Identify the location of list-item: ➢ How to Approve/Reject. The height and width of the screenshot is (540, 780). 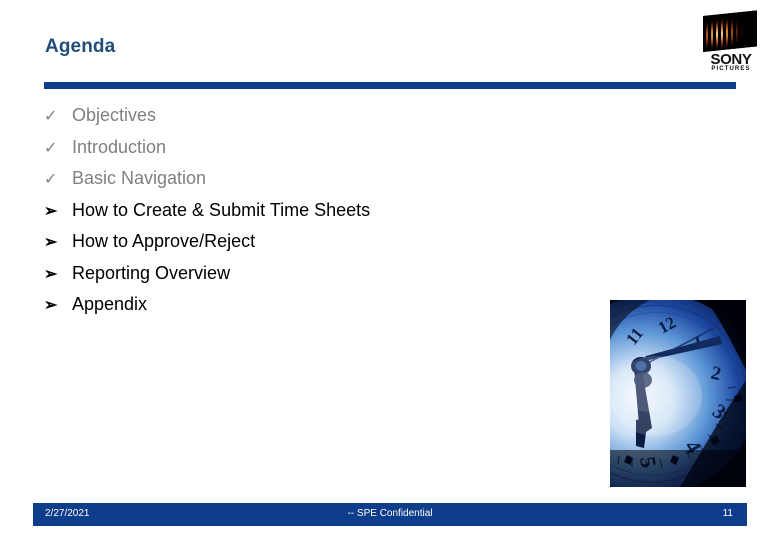
(304, 242).